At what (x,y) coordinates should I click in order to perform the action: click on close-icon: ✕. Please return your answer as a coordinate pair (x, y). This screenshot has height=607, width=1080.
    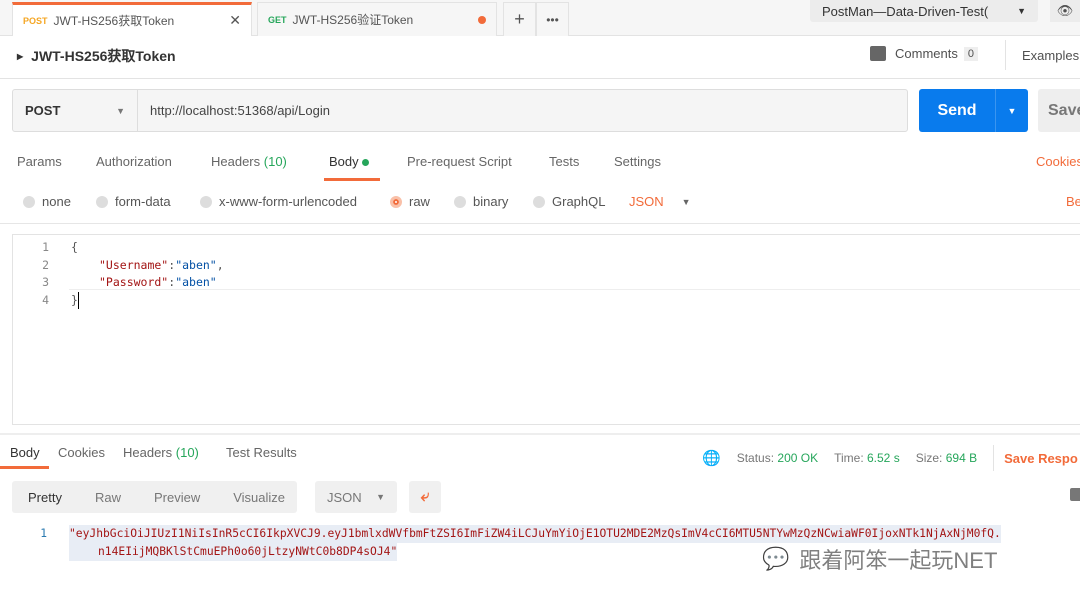
    Looking at the image, I should click on (235, 20).